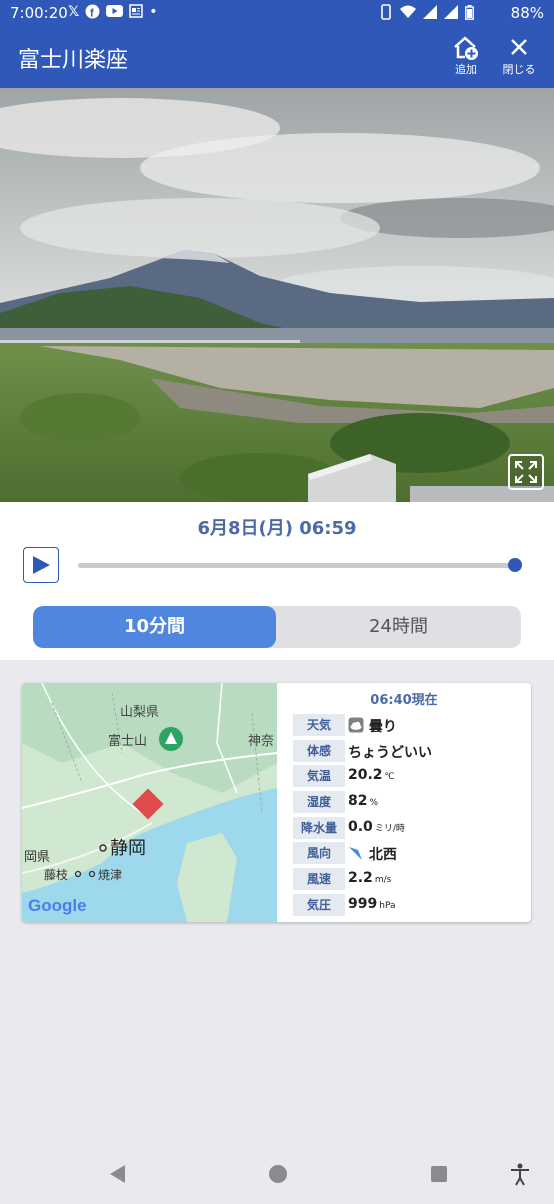 The height and width of the screenshot is (1204, 554). Describe the element at coordinates (319, 776) in the screenshot. I see `weather-label: 気温` at that location.